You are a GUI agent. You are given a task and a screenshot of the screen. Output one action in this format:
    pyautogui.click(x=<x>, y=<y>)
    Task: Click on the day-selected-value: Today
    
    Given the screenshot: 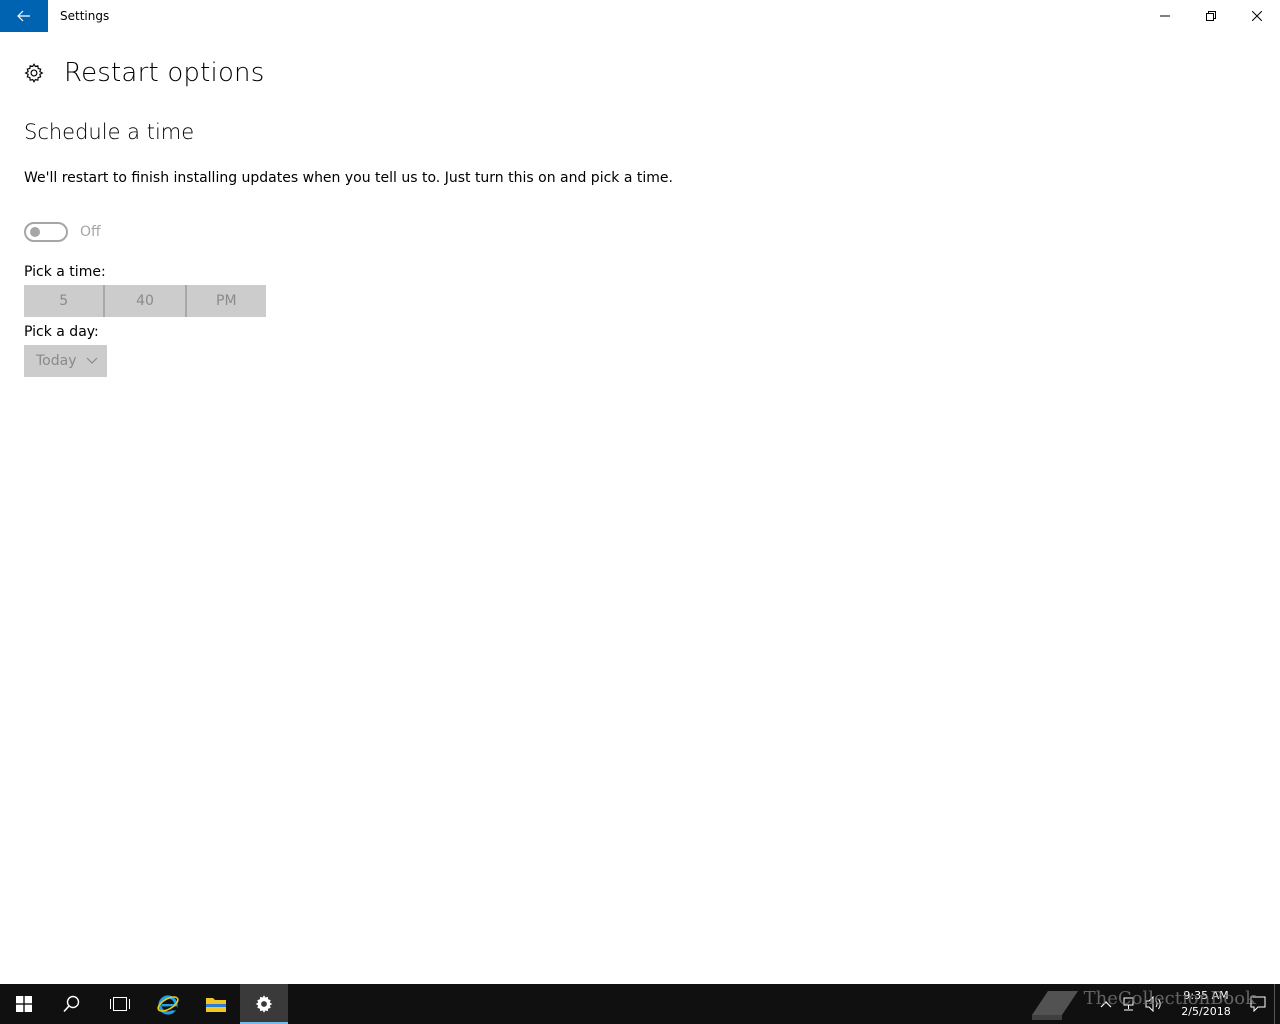 What is the action you would take?
    pyautogui.click(x=56, y=361)
    